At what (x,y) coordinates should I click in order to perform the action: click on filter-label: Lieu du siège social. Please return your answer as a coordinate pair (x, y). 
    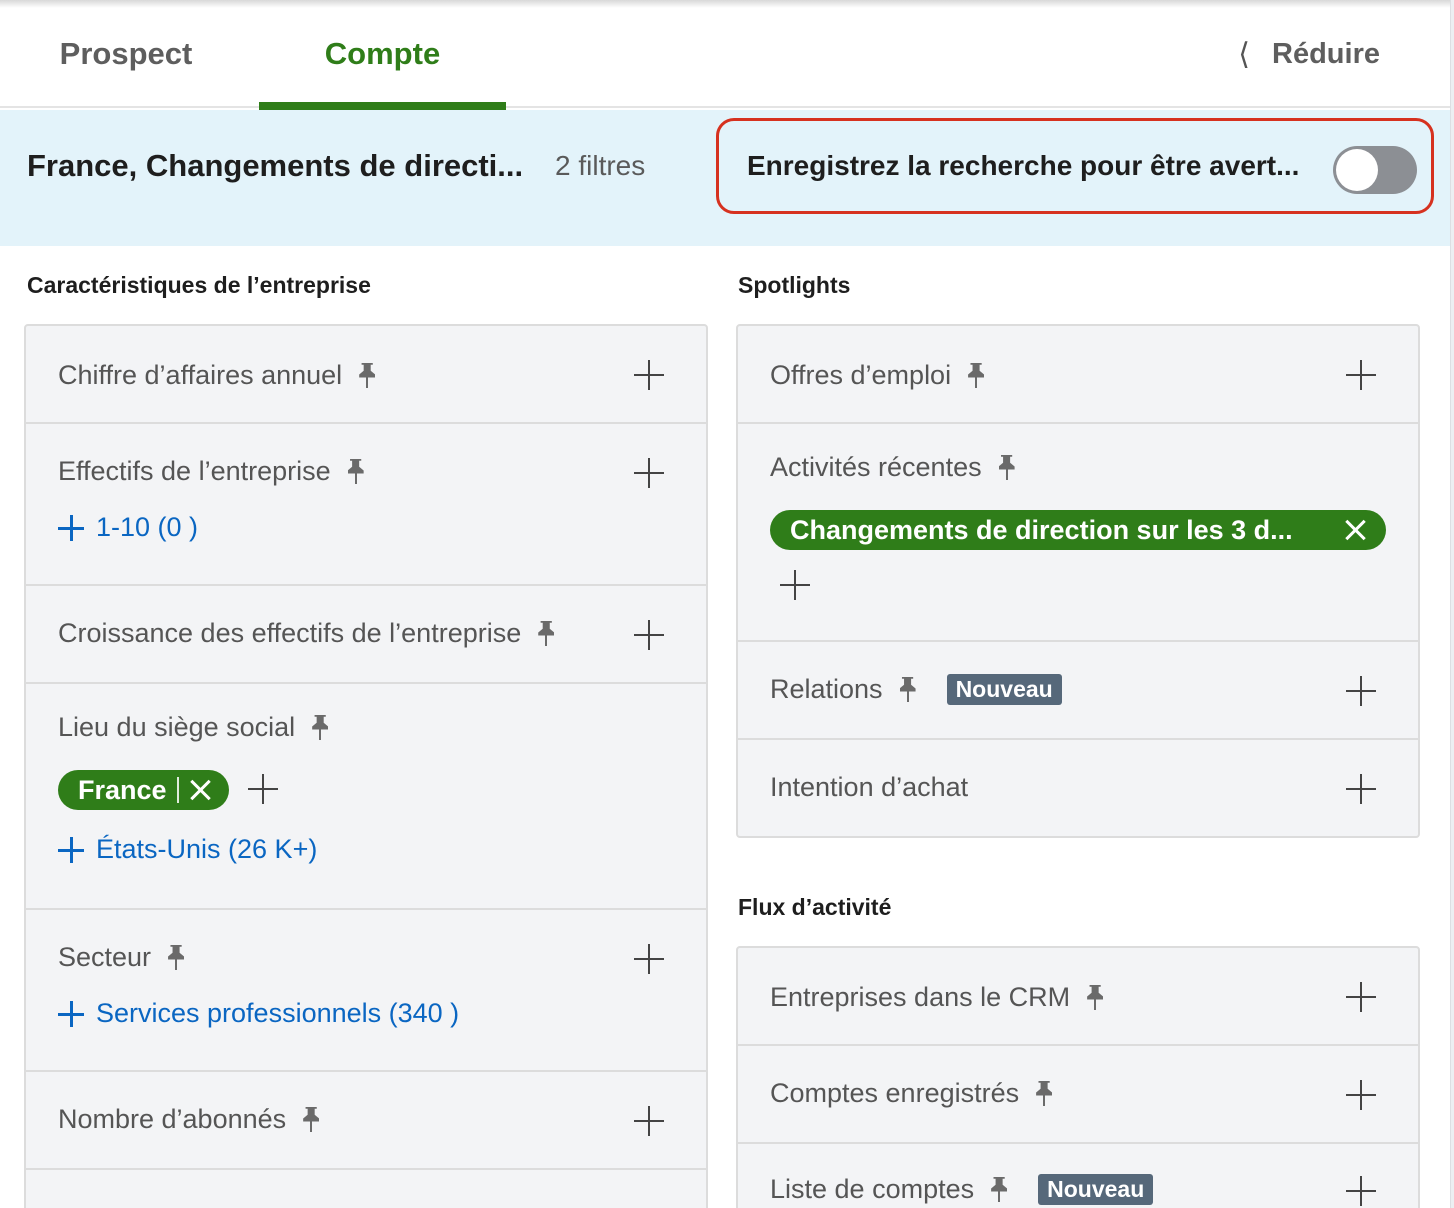
    Looking at the image, I should click on (177, 727).